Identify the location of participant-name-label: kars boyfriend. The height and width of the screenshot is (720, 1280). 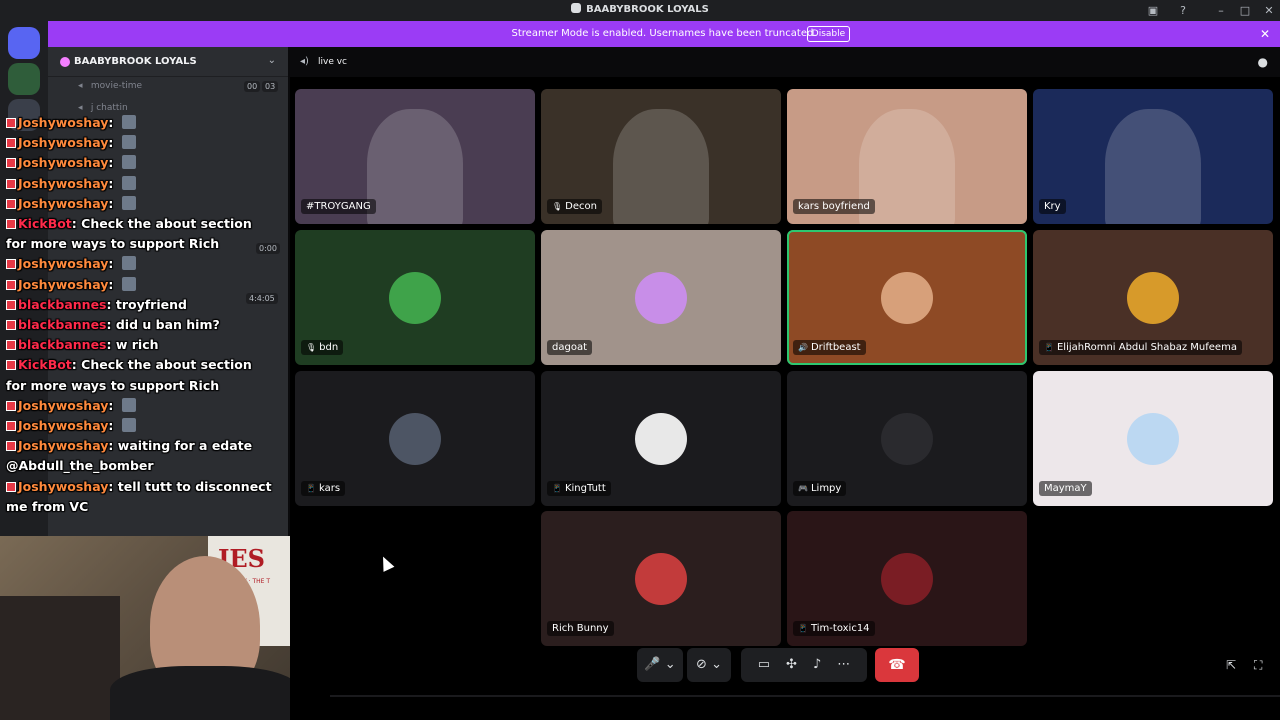
(834, 206).